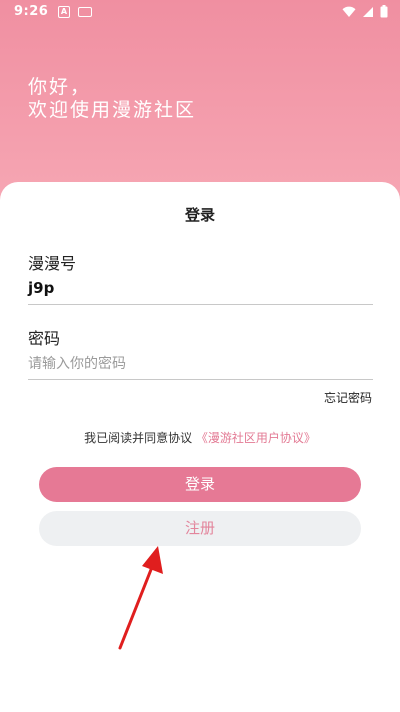 This screenshot has width=400, height=712. I want to click on battery-icon, so click(384, 11).